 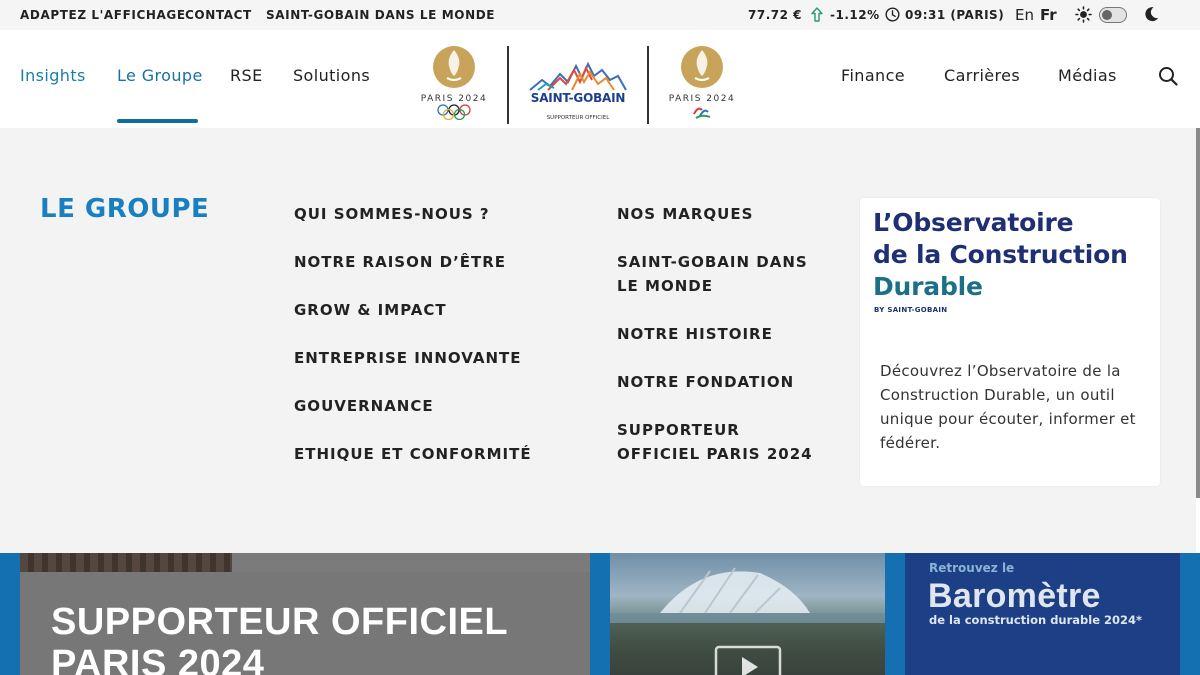 What do you see at coordinates (246, 75) in the screenshot?
I see `nav-rse: RSE` at bounding box center [246, 75].